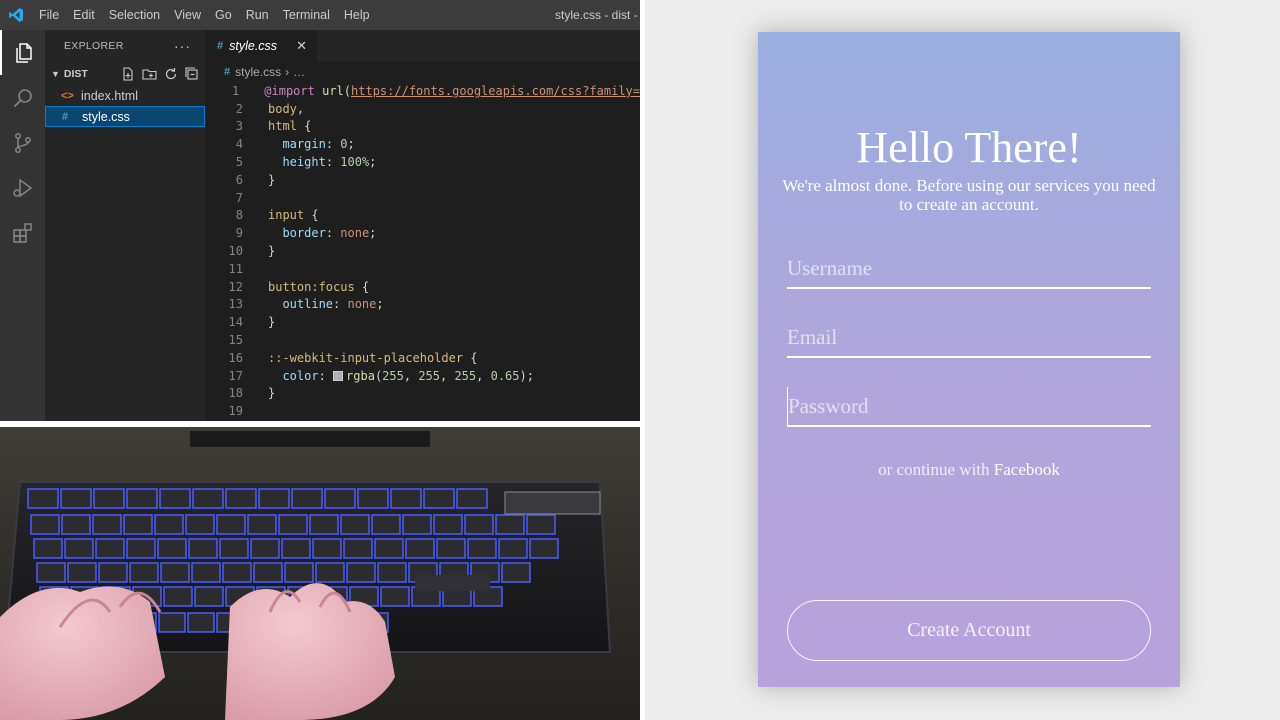 The width and height of the screenshot is (1280, 720). I want to click on menu-terminal: Terminal, so click(306, 15).